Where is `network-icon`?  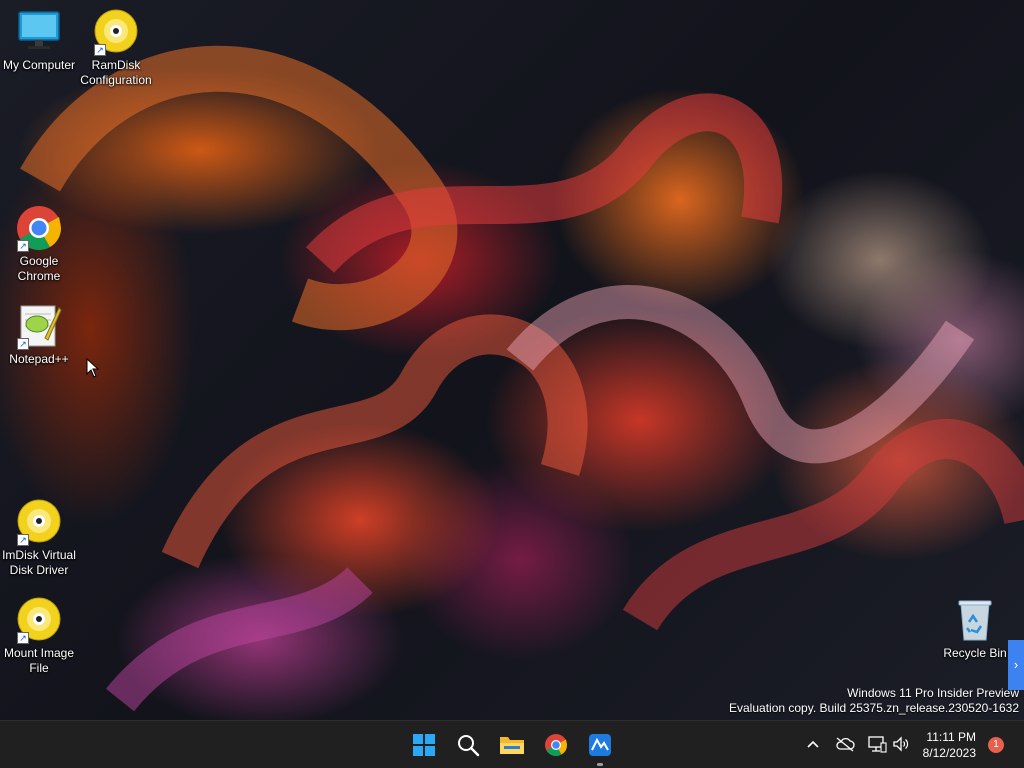
network-icon is located at coordinates (877, 744).